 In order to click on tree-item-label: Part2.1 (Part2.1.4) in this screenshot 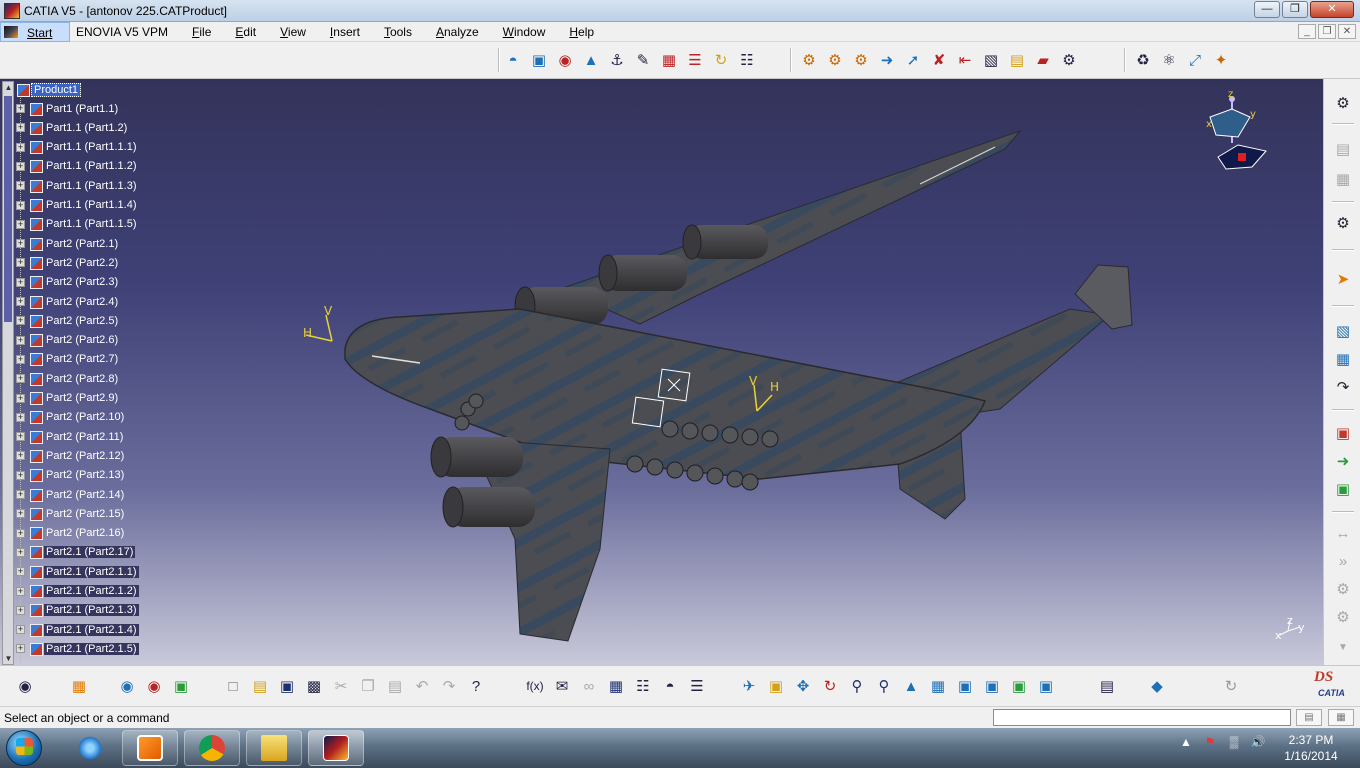, I will do `click(91, 629)`.